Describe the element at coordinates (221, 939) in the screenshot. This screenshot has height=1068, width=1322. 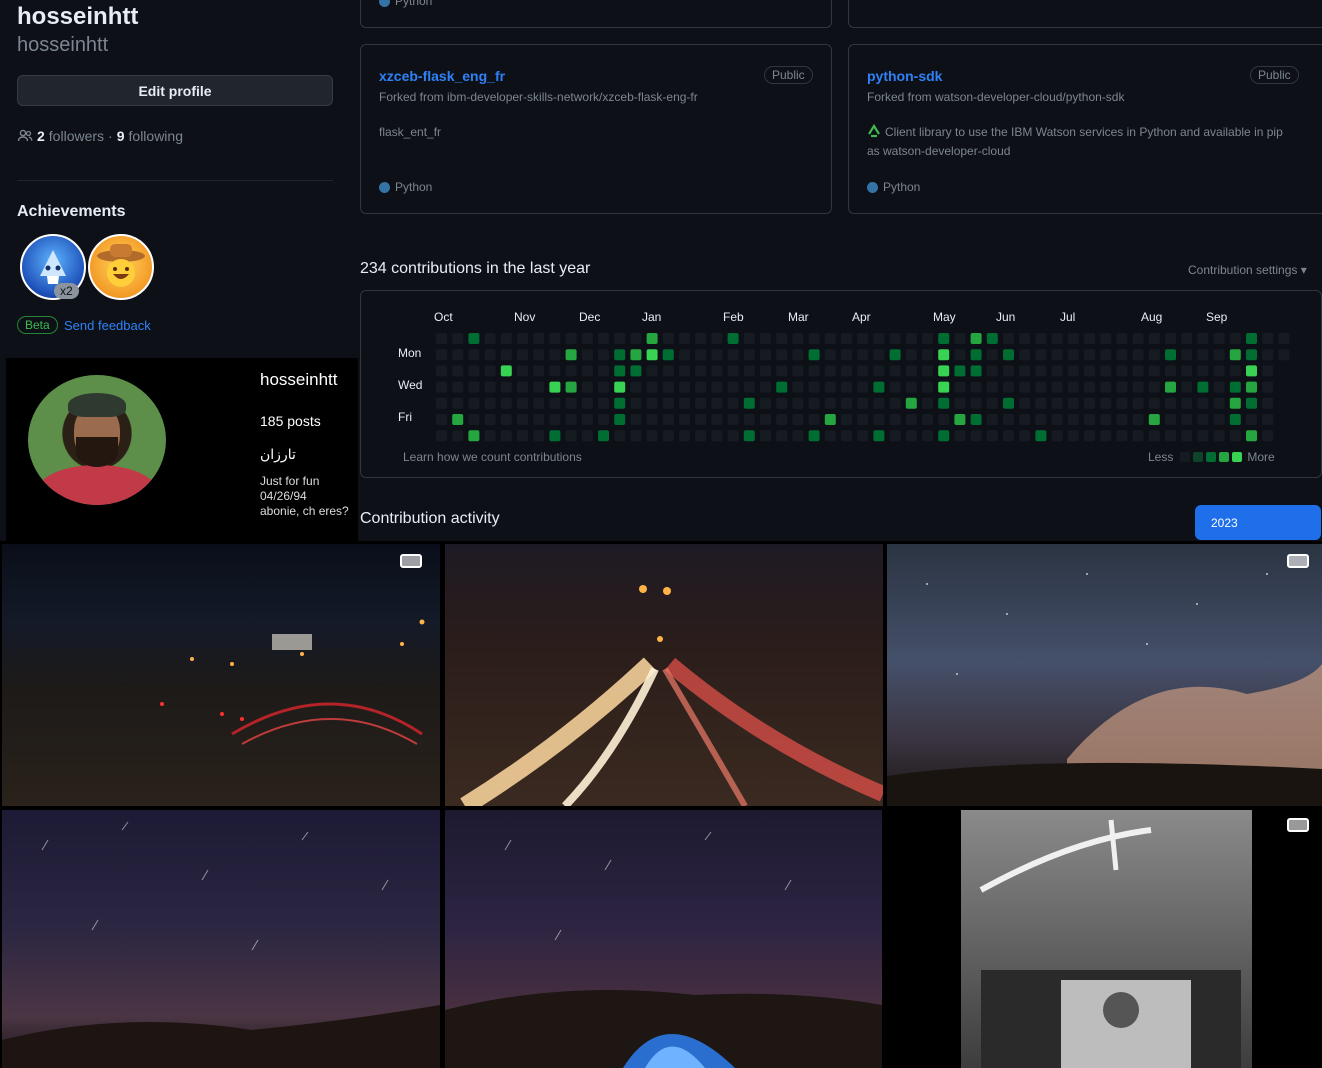
I see `photo-star-trails` at that location.